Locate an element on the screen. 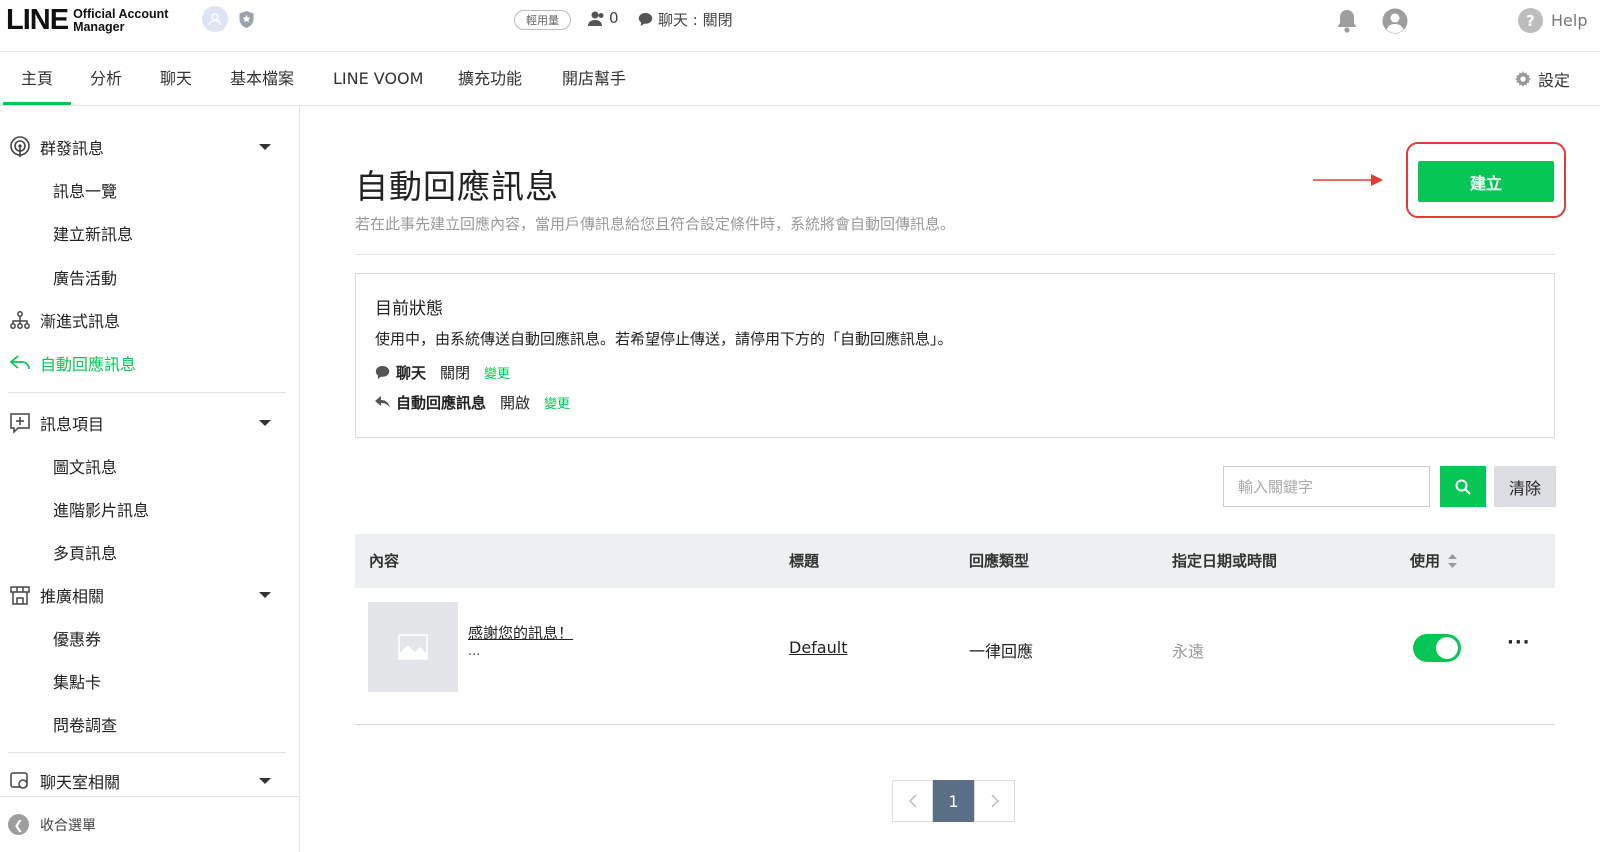  chevron-left-icon: ❮ is located at coordinates (18, 824).